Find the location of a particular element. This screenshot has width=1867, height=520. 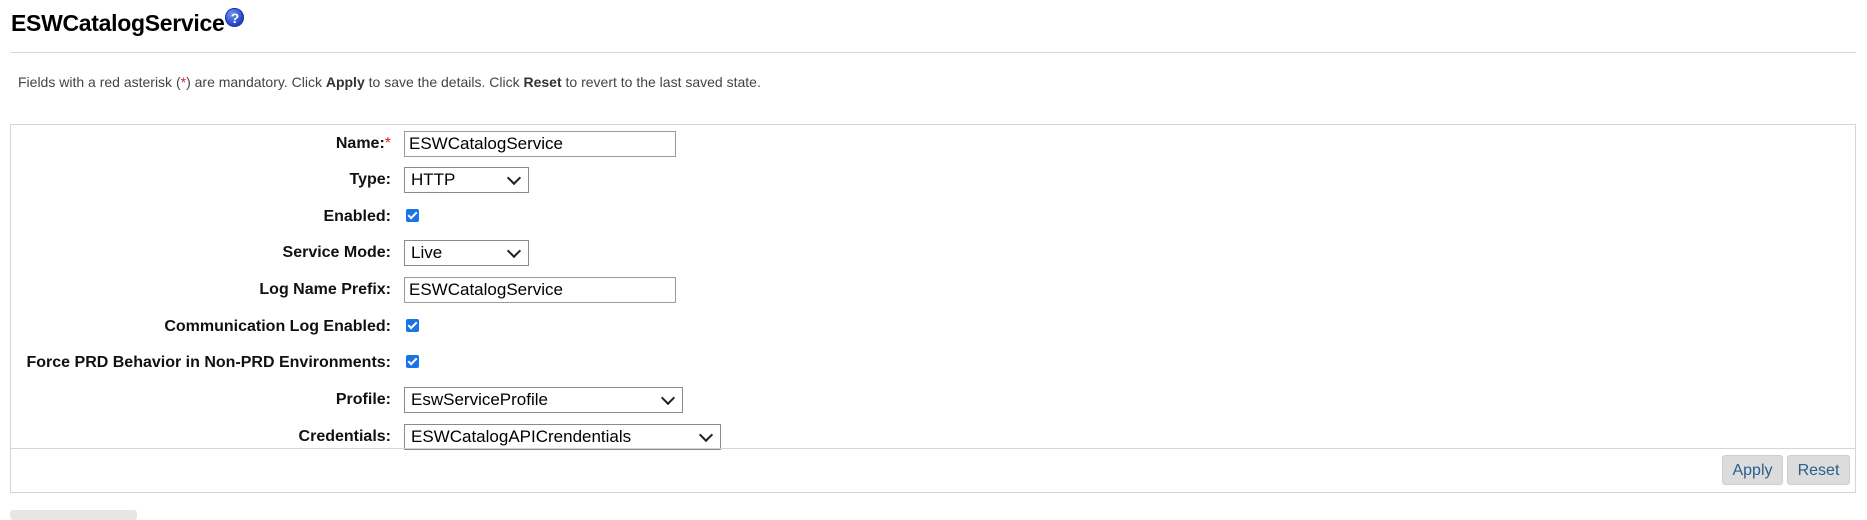

type-label: Type: is located at coordinates (370, 179).